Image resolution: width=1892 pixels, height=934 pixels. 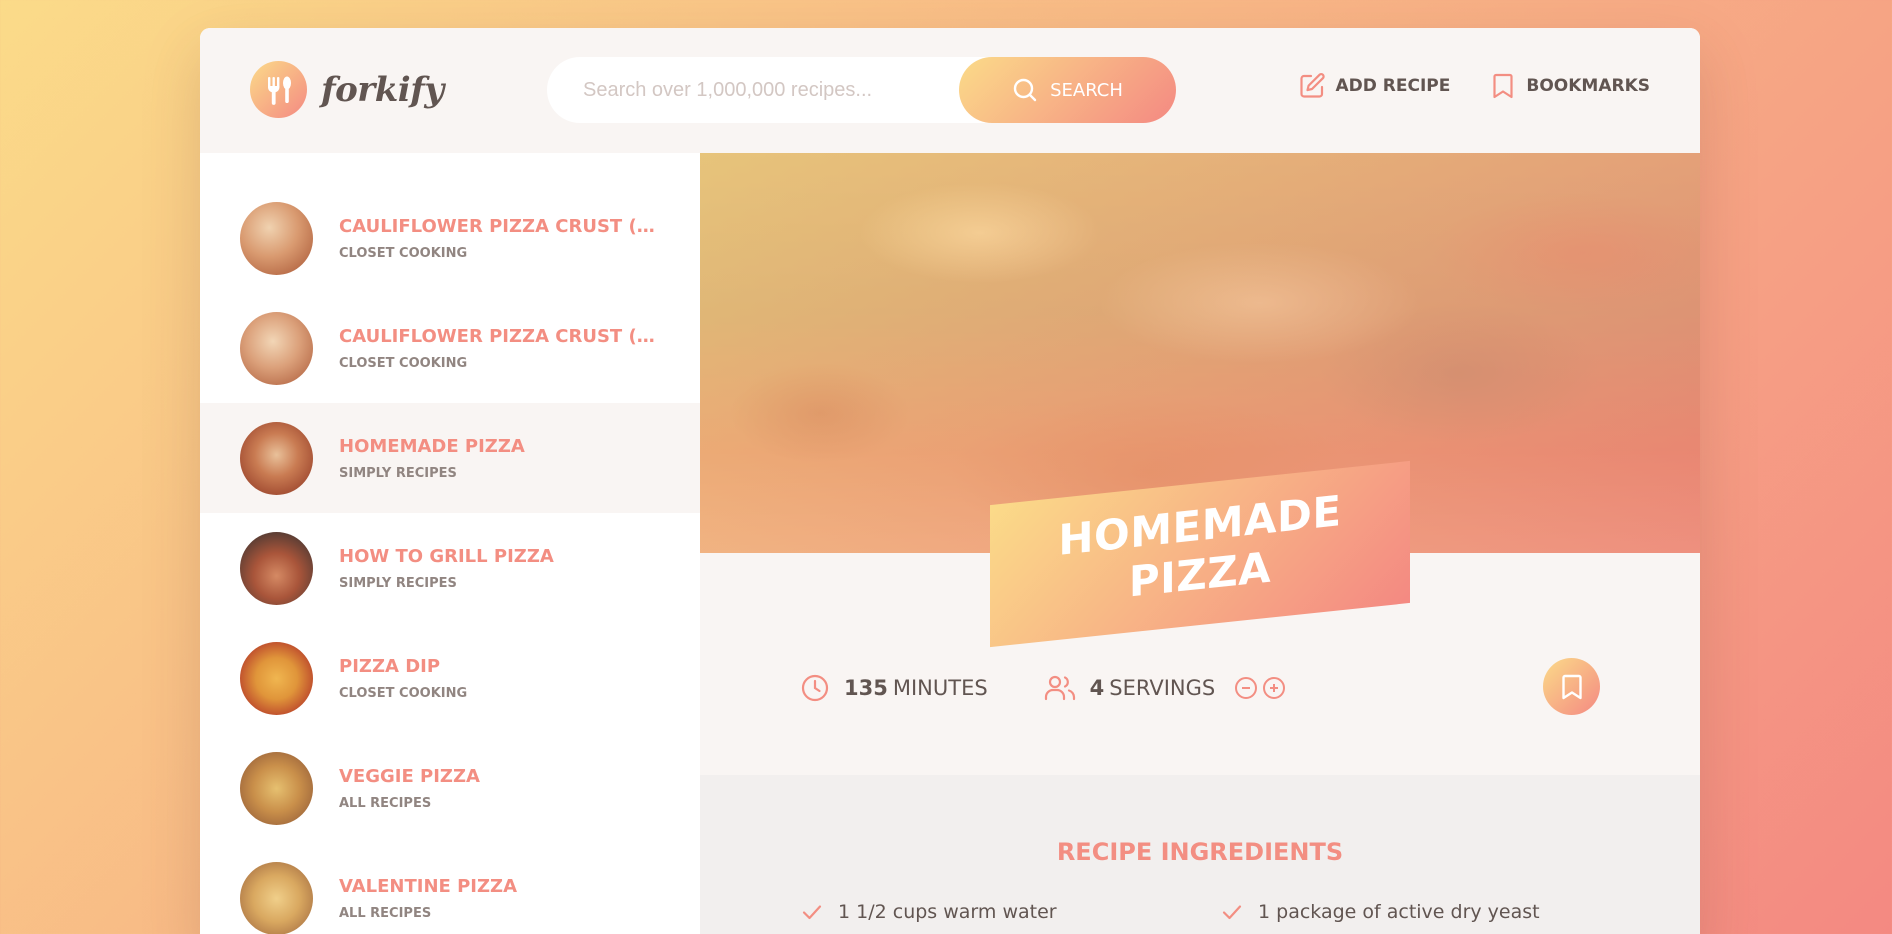 I want to click on recipe-title: HOMEMADE PIZZA, so click(x=1200, y=546).